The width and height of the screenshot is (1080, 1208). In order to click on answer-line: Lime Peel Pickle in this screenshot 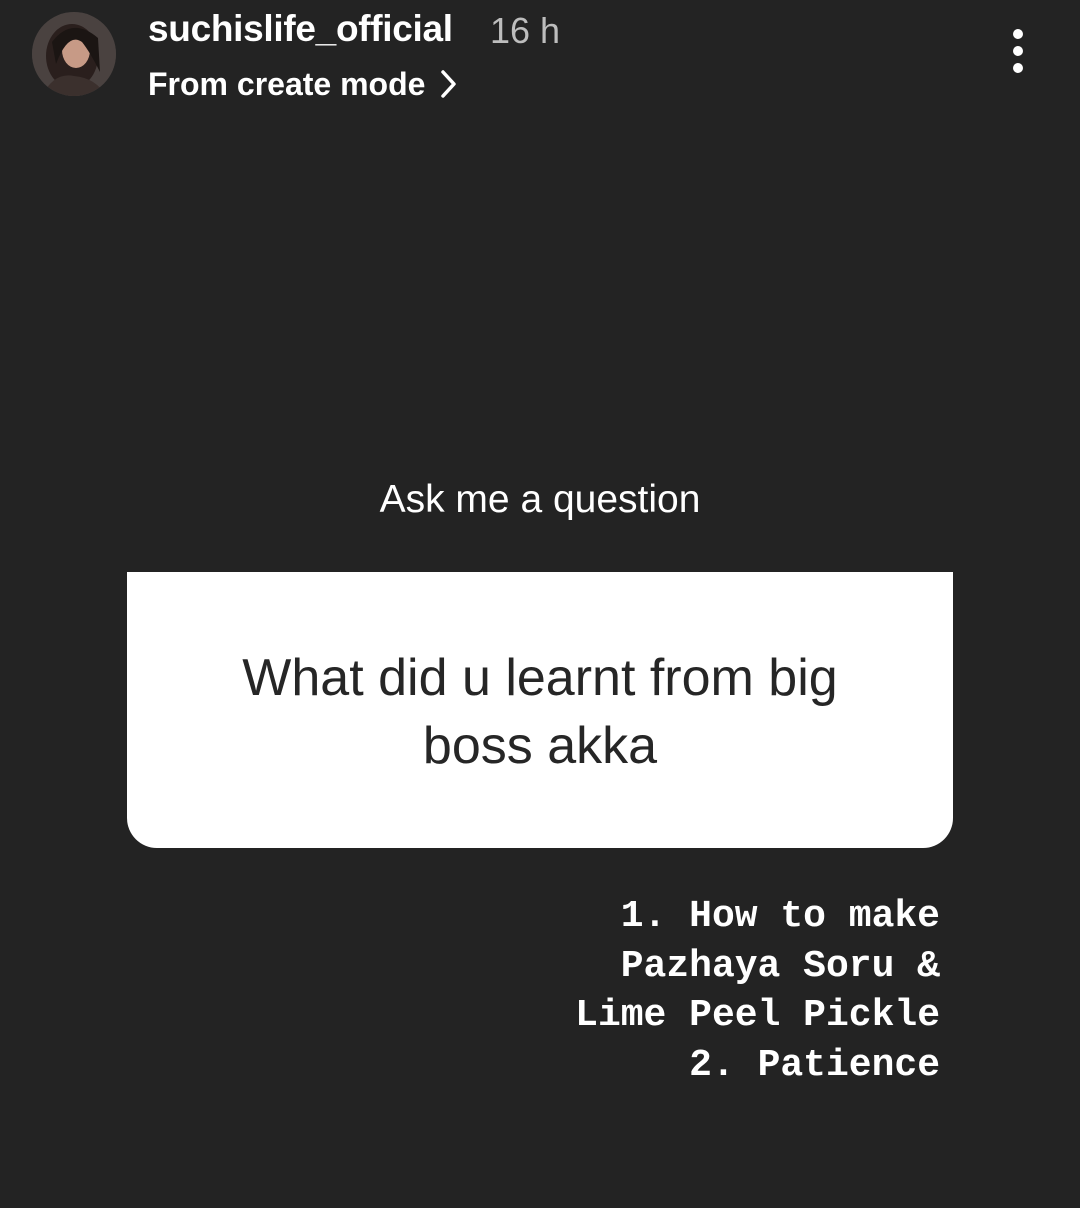, I will do `click(757, 1015)`.